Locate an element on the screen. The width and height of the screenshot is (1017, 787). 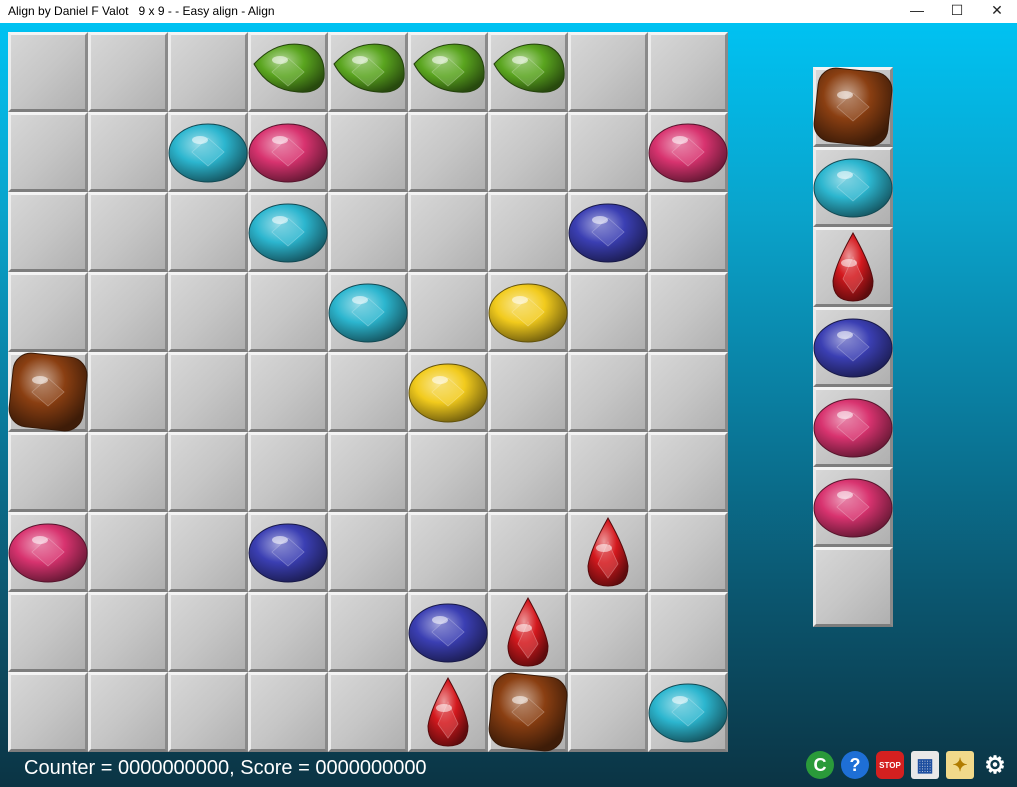
tag-icon: ✦ is located at coordinates (960, 765).